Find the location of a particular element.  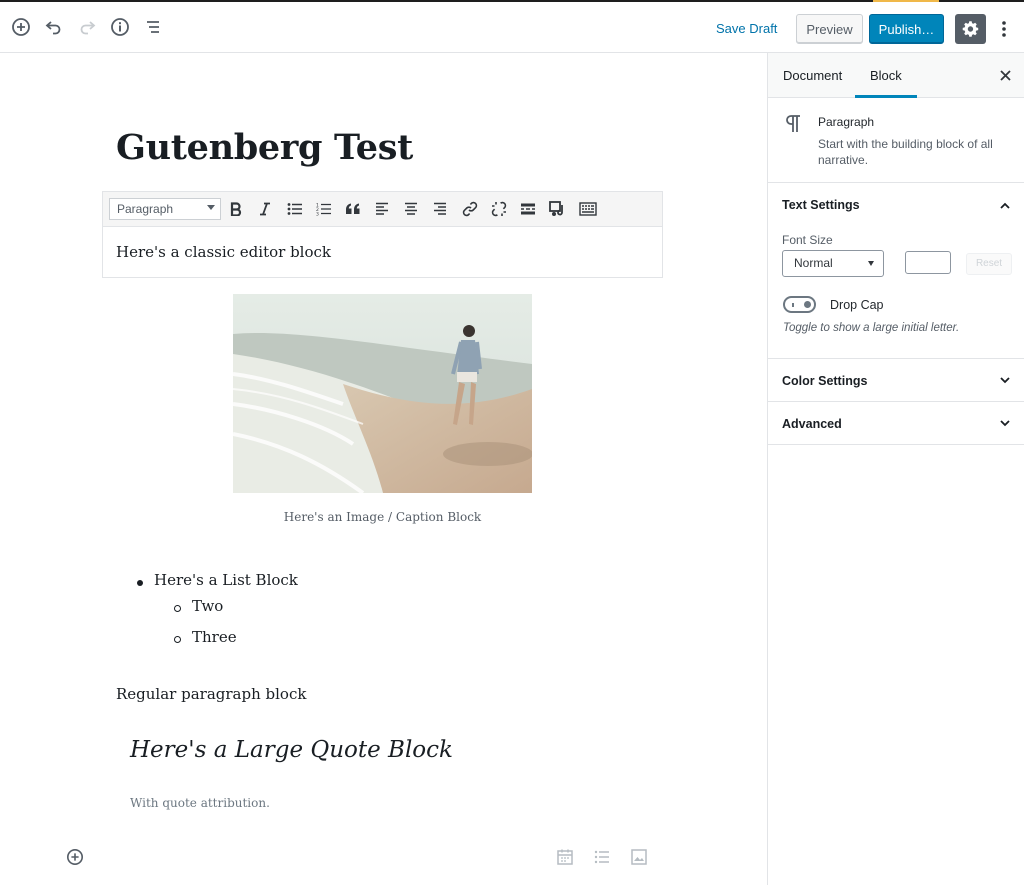

gear-icon is located at coordinates (970, 29).